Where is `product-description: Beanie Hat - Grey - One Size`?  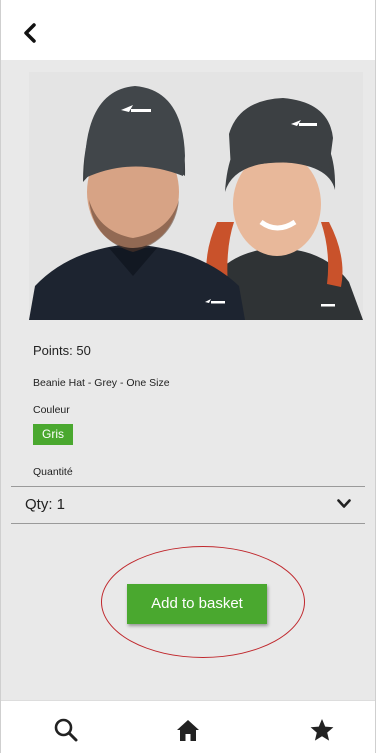
product-description: Beanie Hat - Grey - One Size is located at coordinates (101, 383).